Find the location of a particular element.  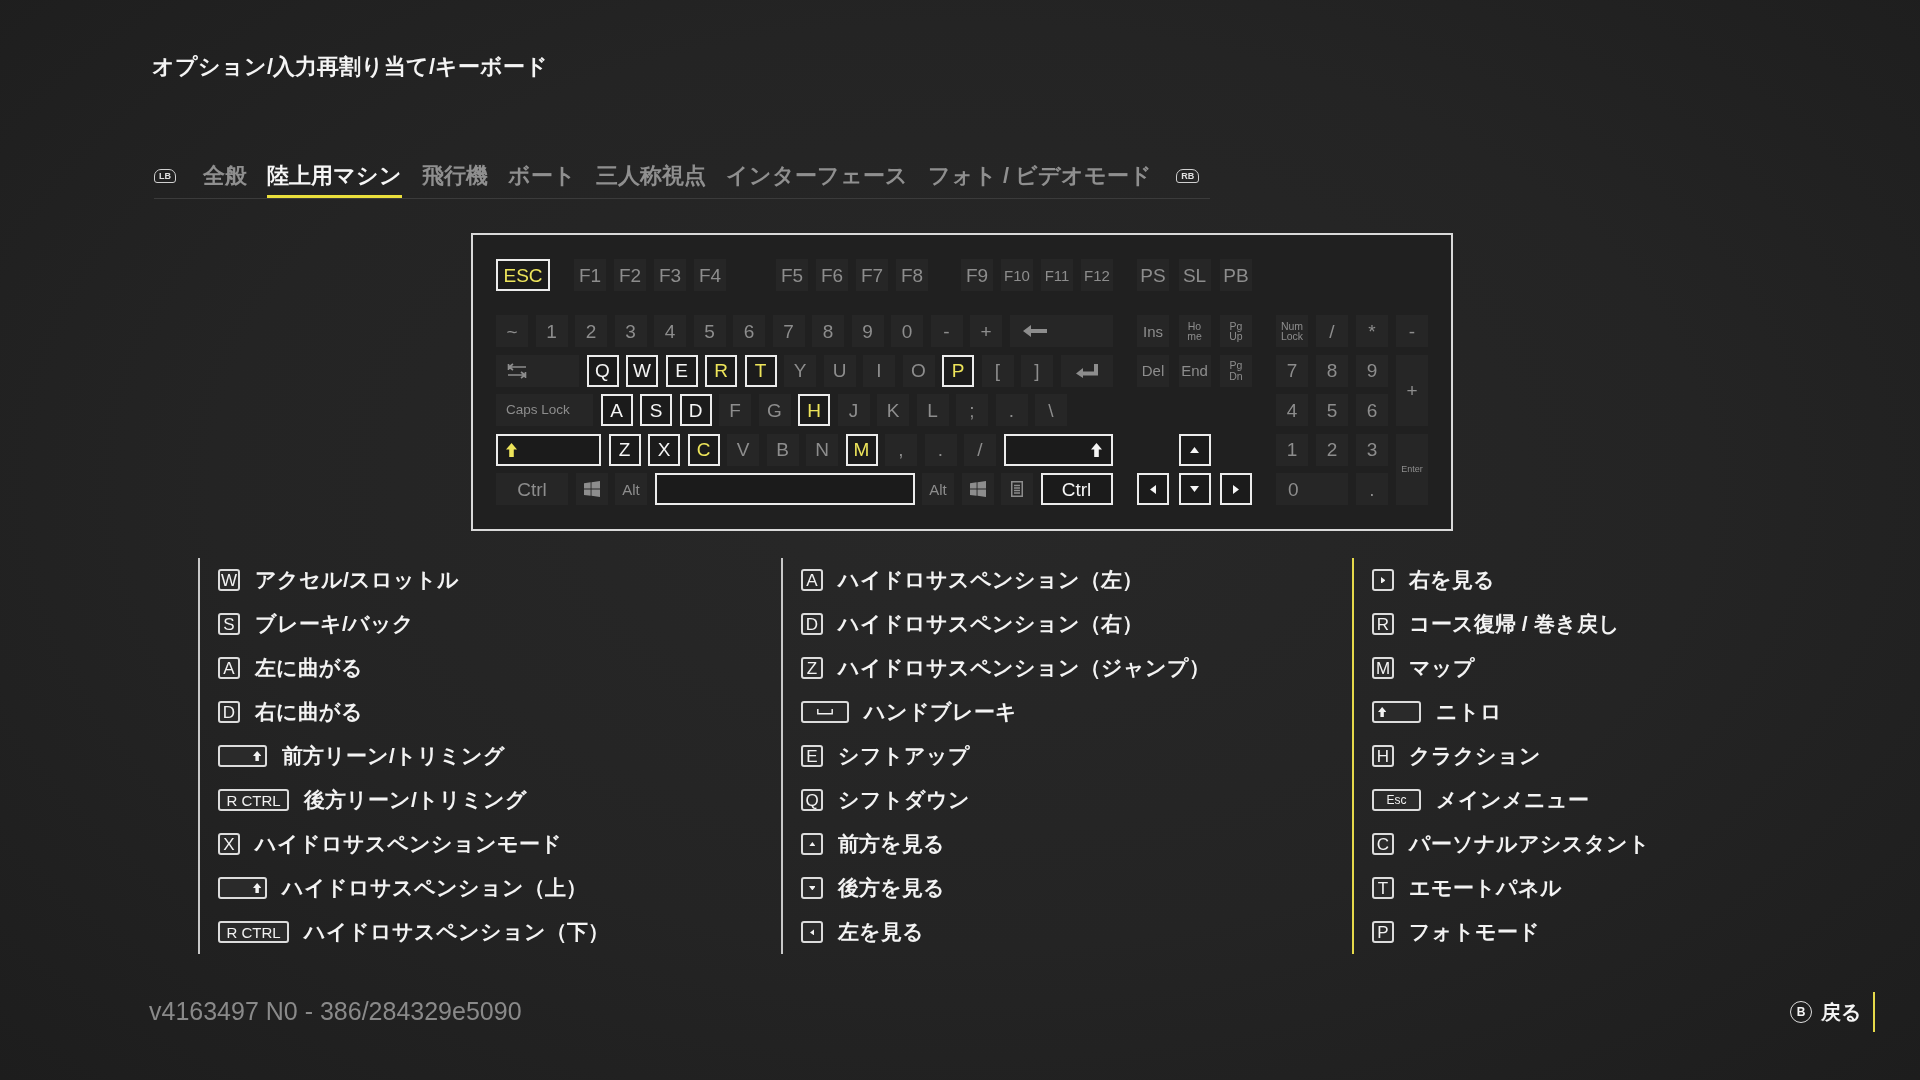

keycap: R CTRL is located at coordinates (253, 800).